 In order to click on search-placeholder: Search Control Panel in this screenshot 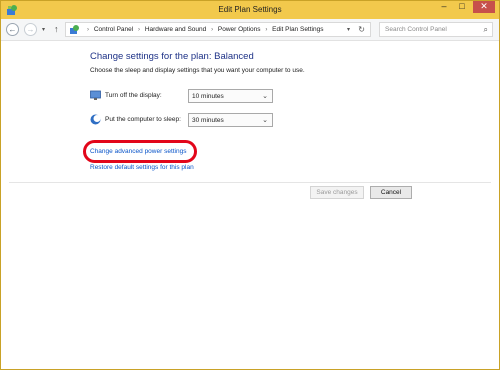, I will do `click(416, 29)`.